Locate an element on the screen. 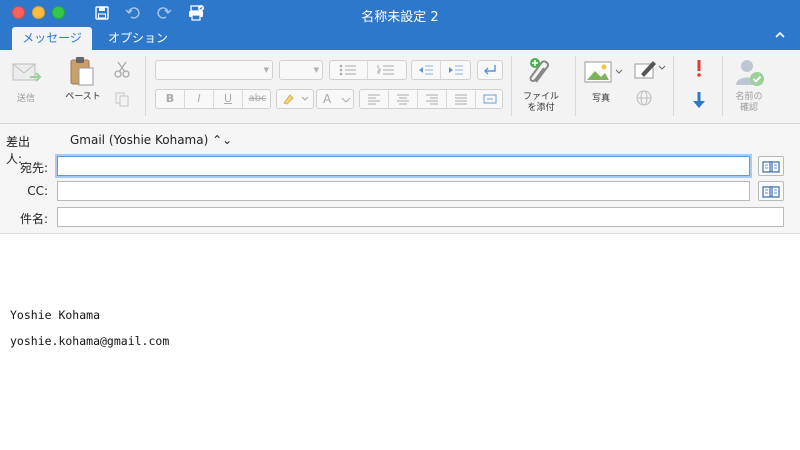 Image resolution: width=800 pixels, height=450 pixels. align-right-icon is located at coordinates (432, 99).